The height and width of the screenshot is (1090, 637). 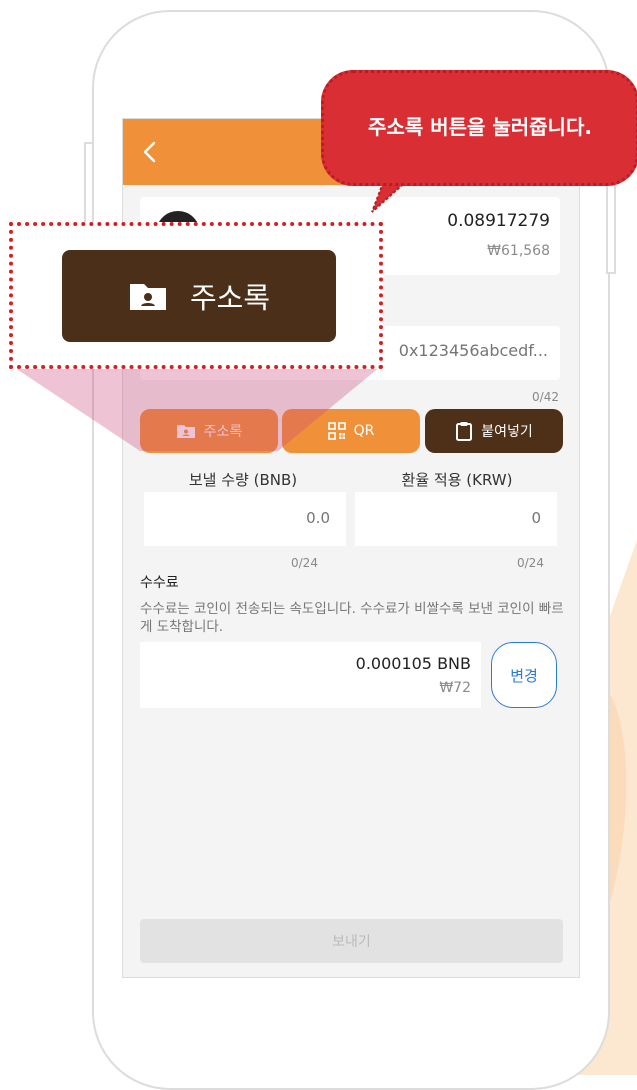 I want to click on fee-display: 0.000105 BNB ₩72, so click(x=310, y=675).